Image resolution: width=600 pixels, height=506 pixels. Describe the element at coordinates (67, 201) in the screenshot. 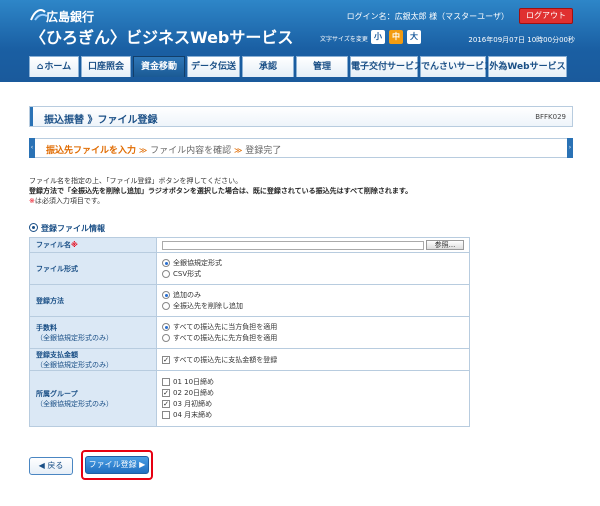

I see `instruction-line-3: ※は必須入力項目です。` at that location.